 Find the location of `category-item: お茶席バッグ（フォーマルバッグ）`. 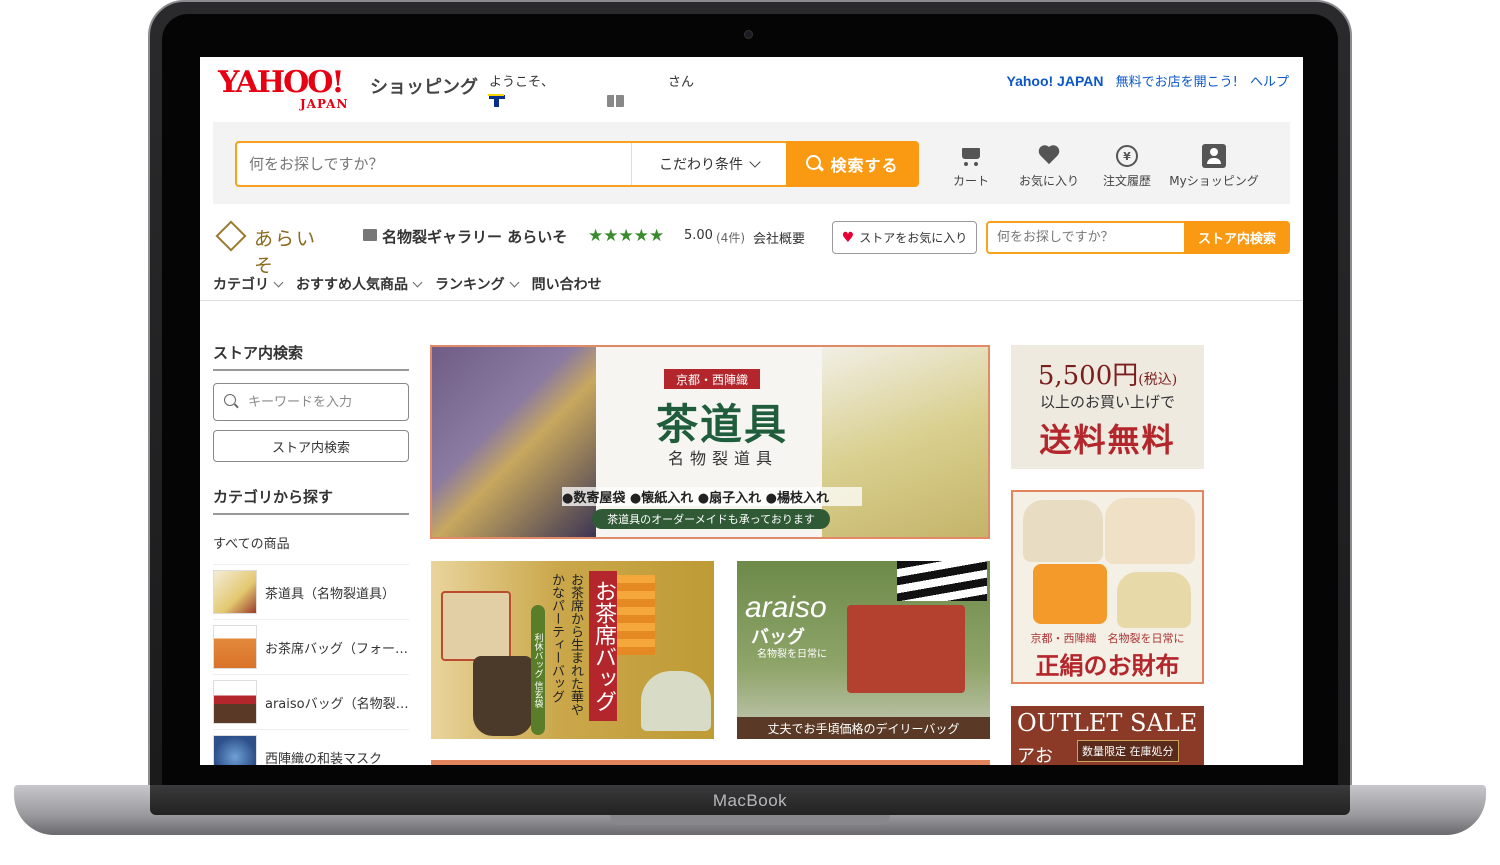

category-item: お茶席バッグ（フォーマルバッグ） is located at coordinates (311, 647).